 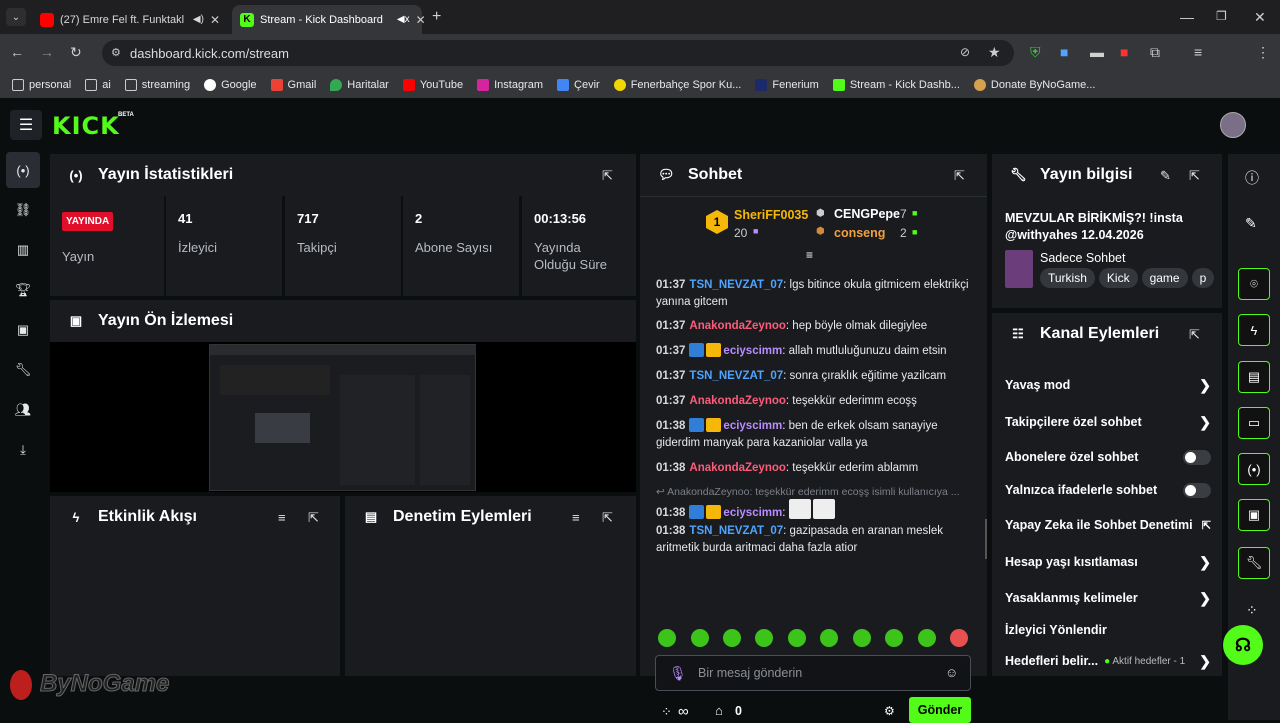 I want to click on chat-input-box: 🎙︎ Bir mesaj gönderin ☺, so click(x=813, y=673).